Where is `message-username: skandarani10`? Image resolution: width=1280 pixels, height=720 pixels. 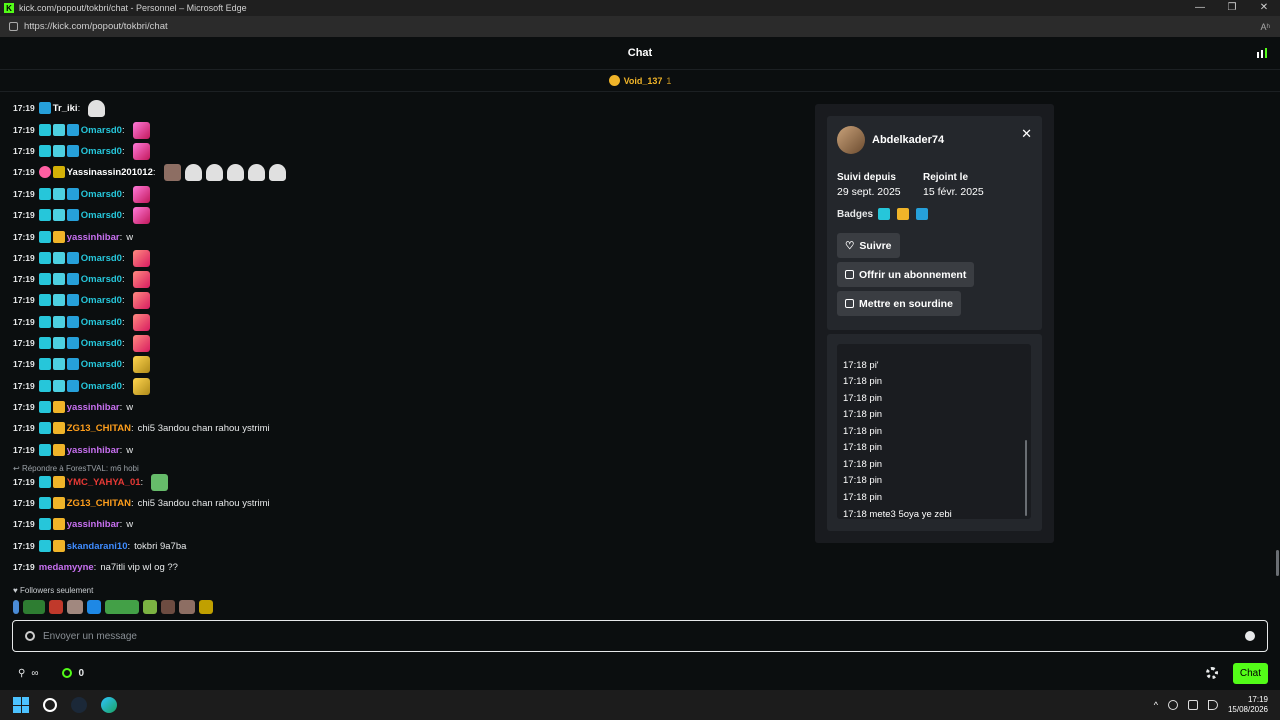
message-username: skandarani10 is located at coordinates (97, 546).